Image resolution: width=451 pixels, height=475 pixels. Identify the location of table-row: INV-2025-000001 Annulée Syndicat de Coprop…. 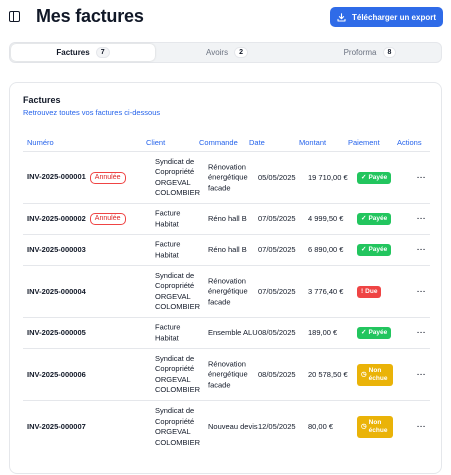
(226, 178).